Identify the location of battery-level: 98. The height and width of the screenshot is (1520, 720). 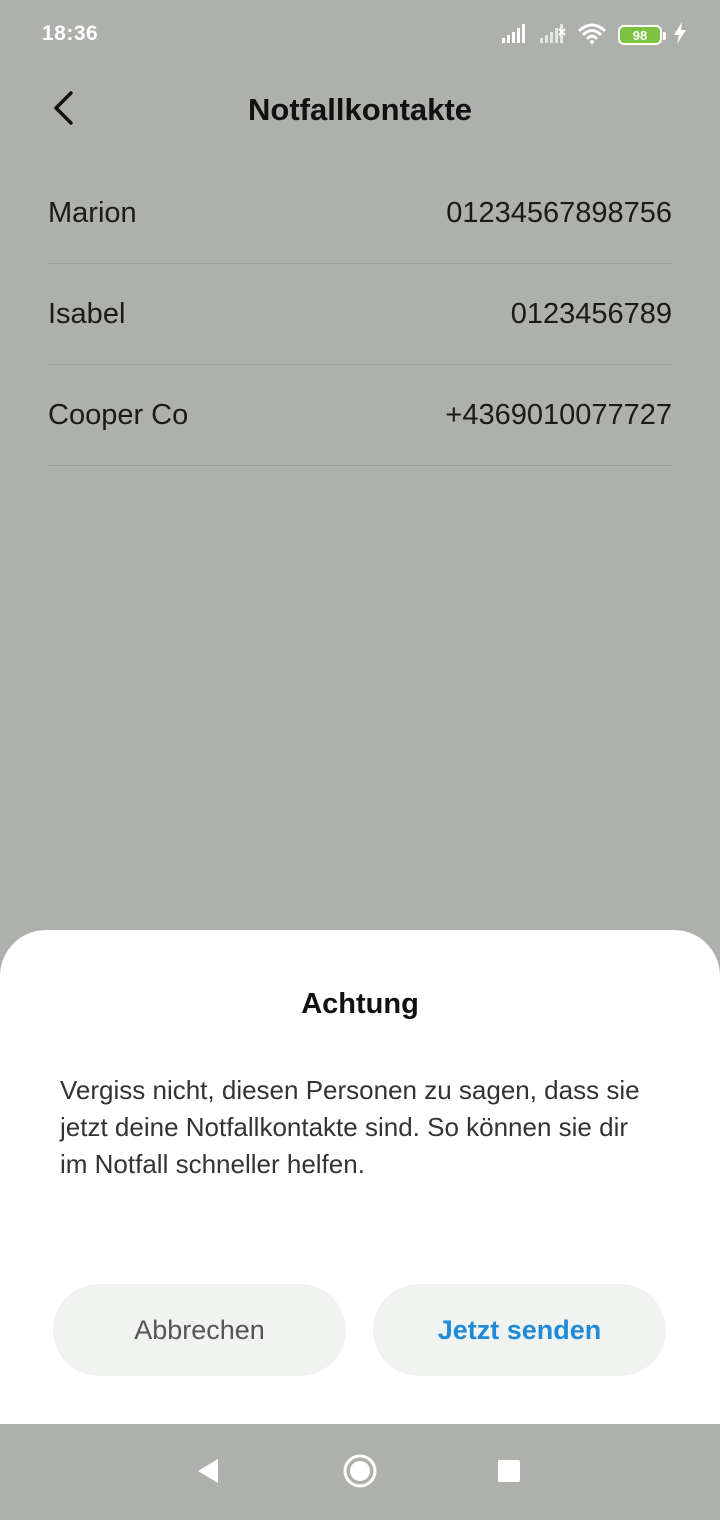
(640, 35).